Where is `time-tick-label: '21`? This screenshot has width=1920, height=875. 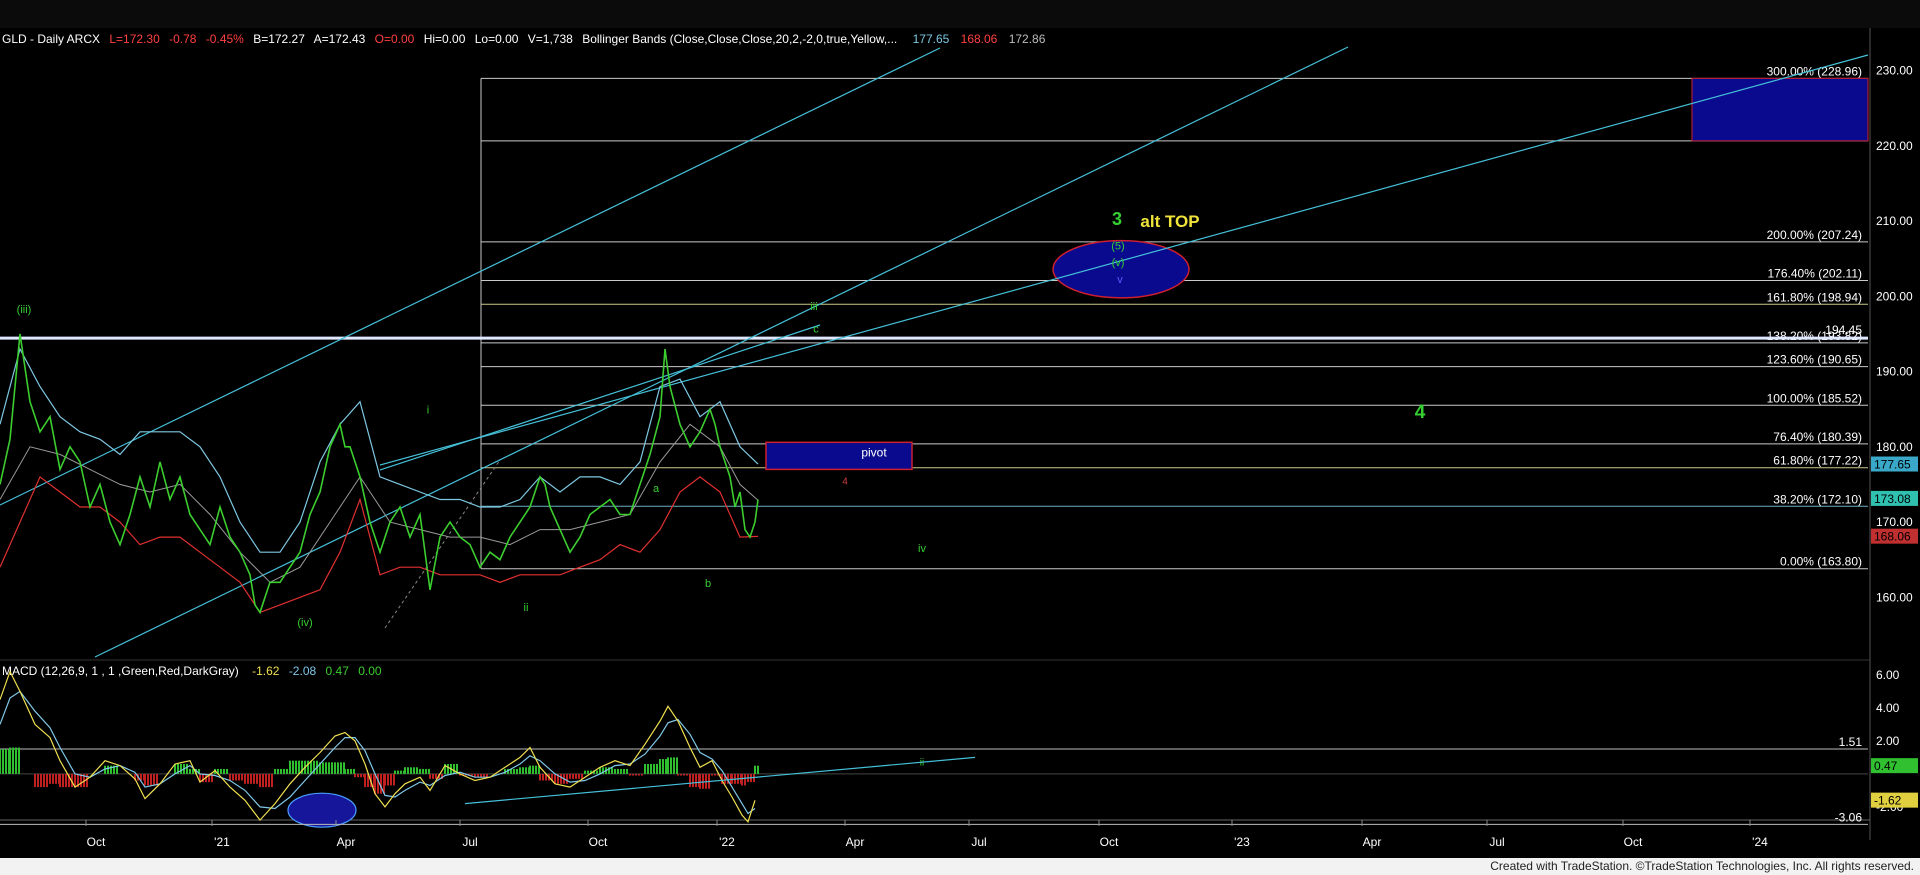 time-tick-label: '21 is located at coordinates (222, 842).